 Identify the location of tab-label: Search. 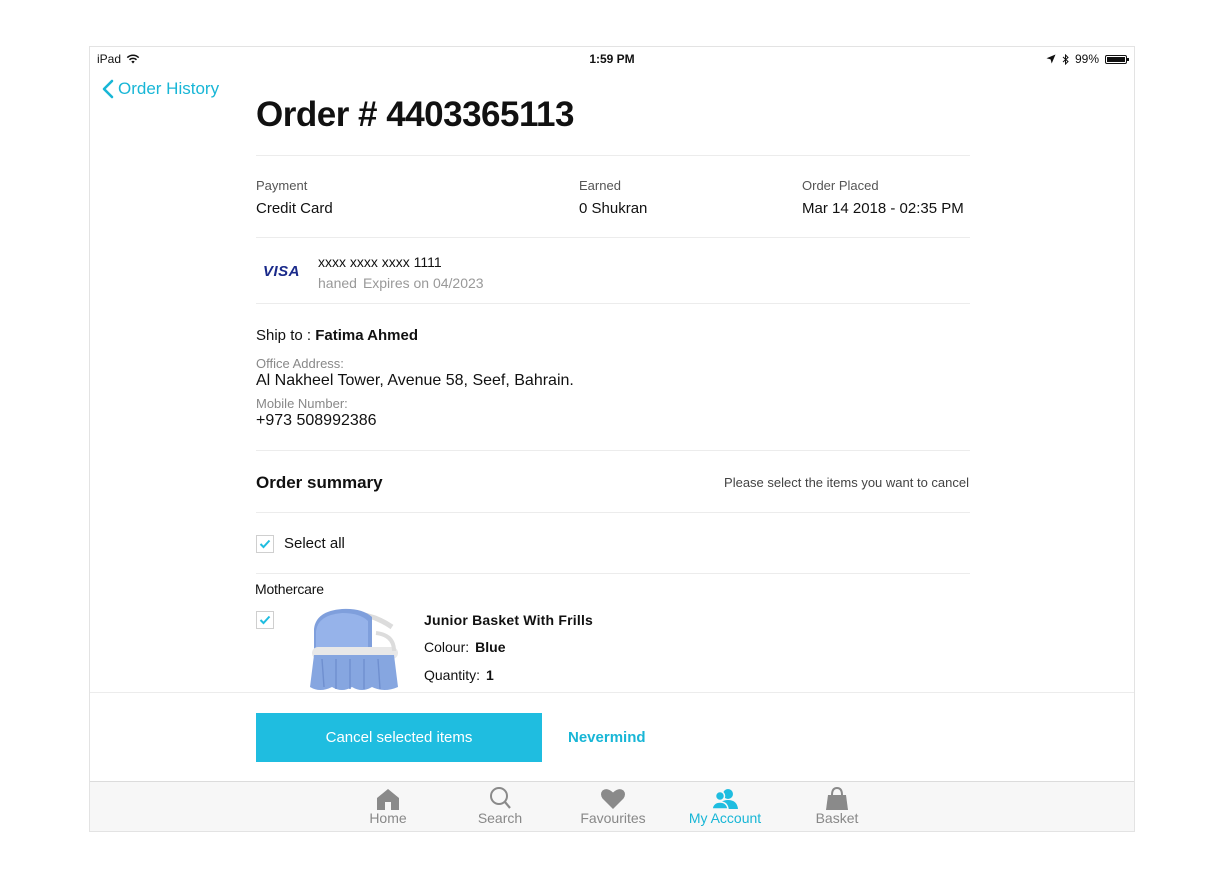
(500, 818).